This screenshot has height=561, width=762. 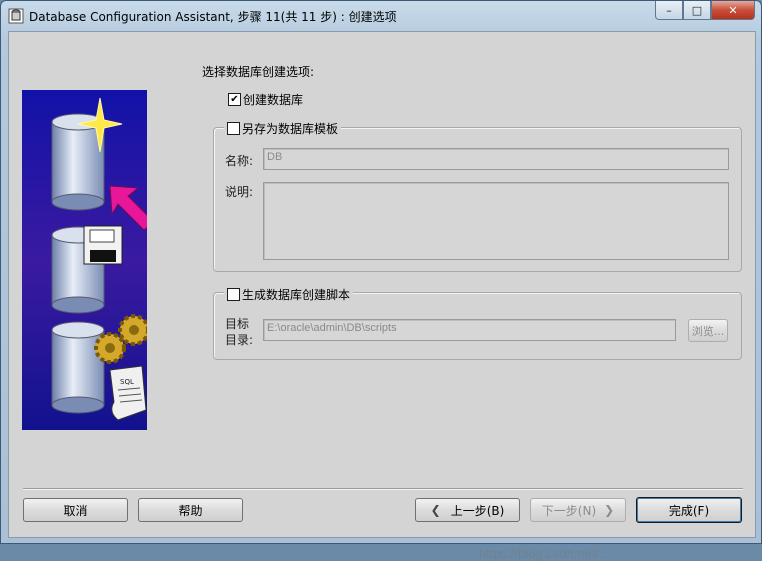 What do you see at coordinates (733, 10) in the screenshot?
I see `close-button: ✕` at bounding box center [733, 10].